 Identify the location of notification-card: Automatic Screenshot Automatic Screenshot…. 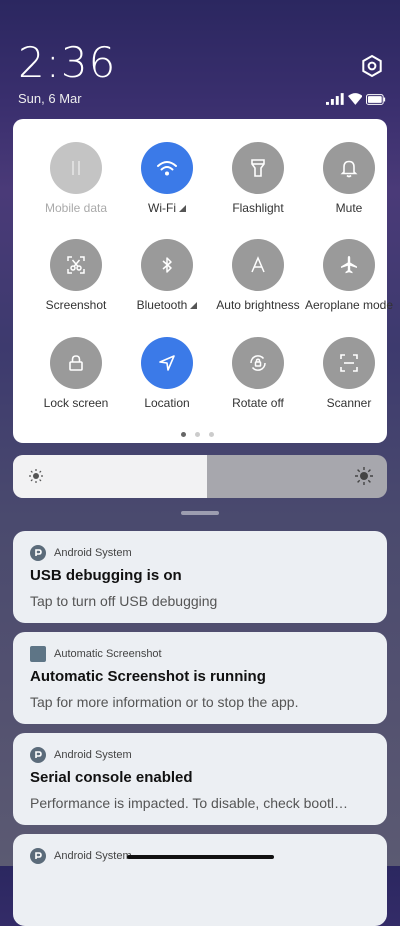
(200, 678).